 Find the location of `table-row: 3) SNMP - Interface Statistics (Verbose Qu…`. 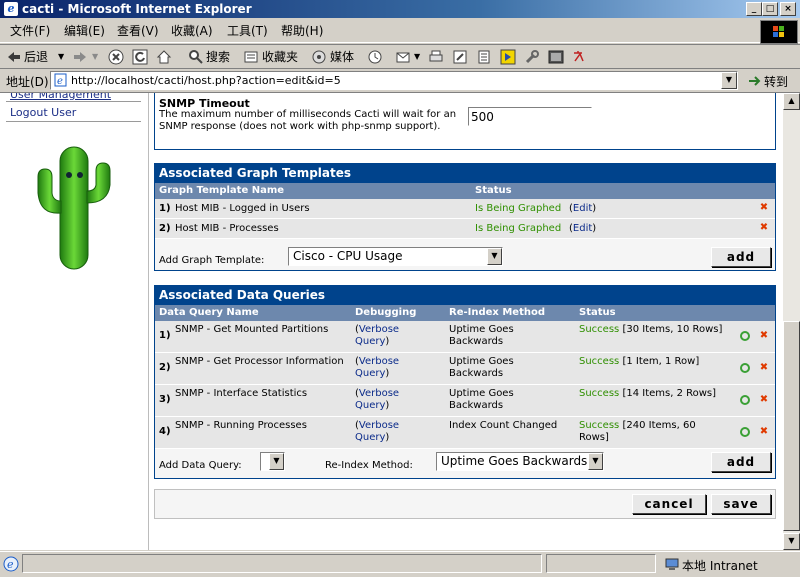

table-row: 3) SNMP - Interface Statistics (Verbose Qu… is located at coordinates (465, 401).